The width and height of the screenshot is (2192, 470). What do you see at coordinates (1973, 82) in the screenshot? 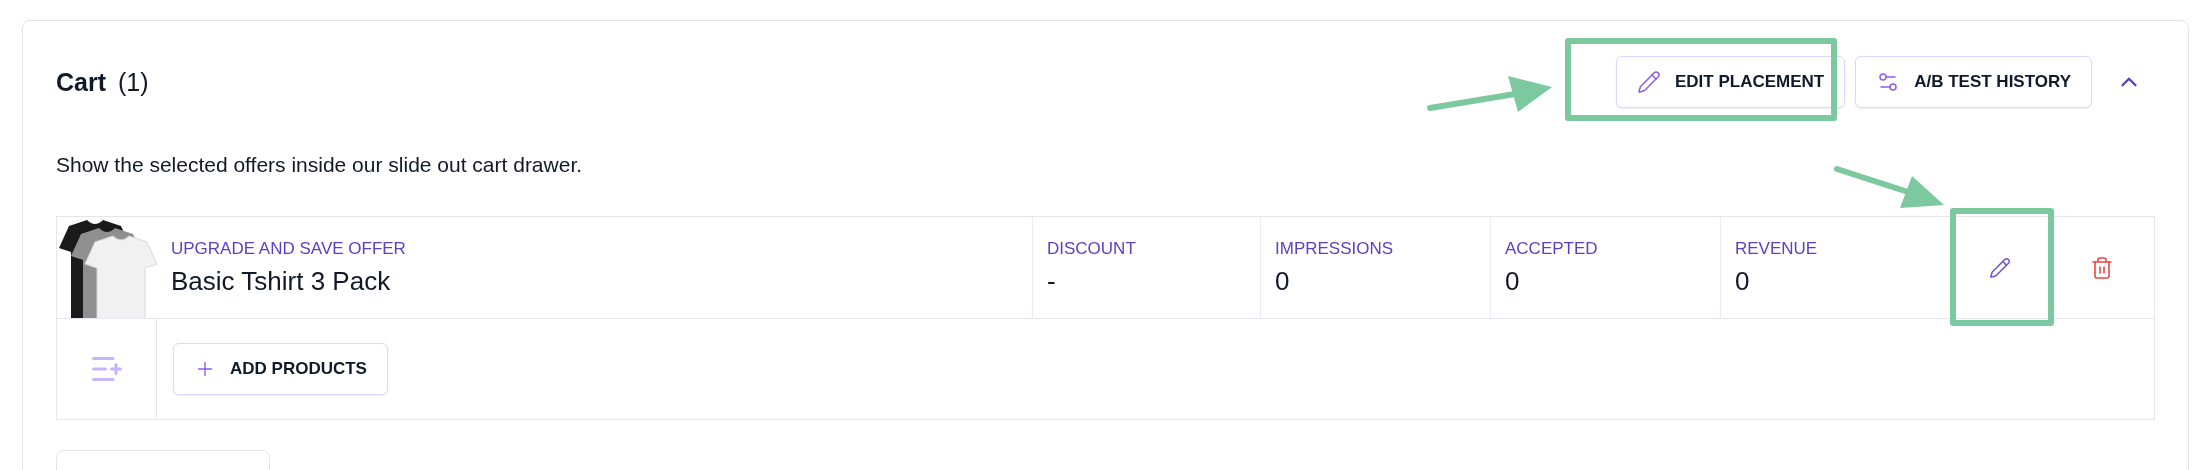
I see `history-button: A/B TEST HISTORY` at bounding box center [1973, 82].